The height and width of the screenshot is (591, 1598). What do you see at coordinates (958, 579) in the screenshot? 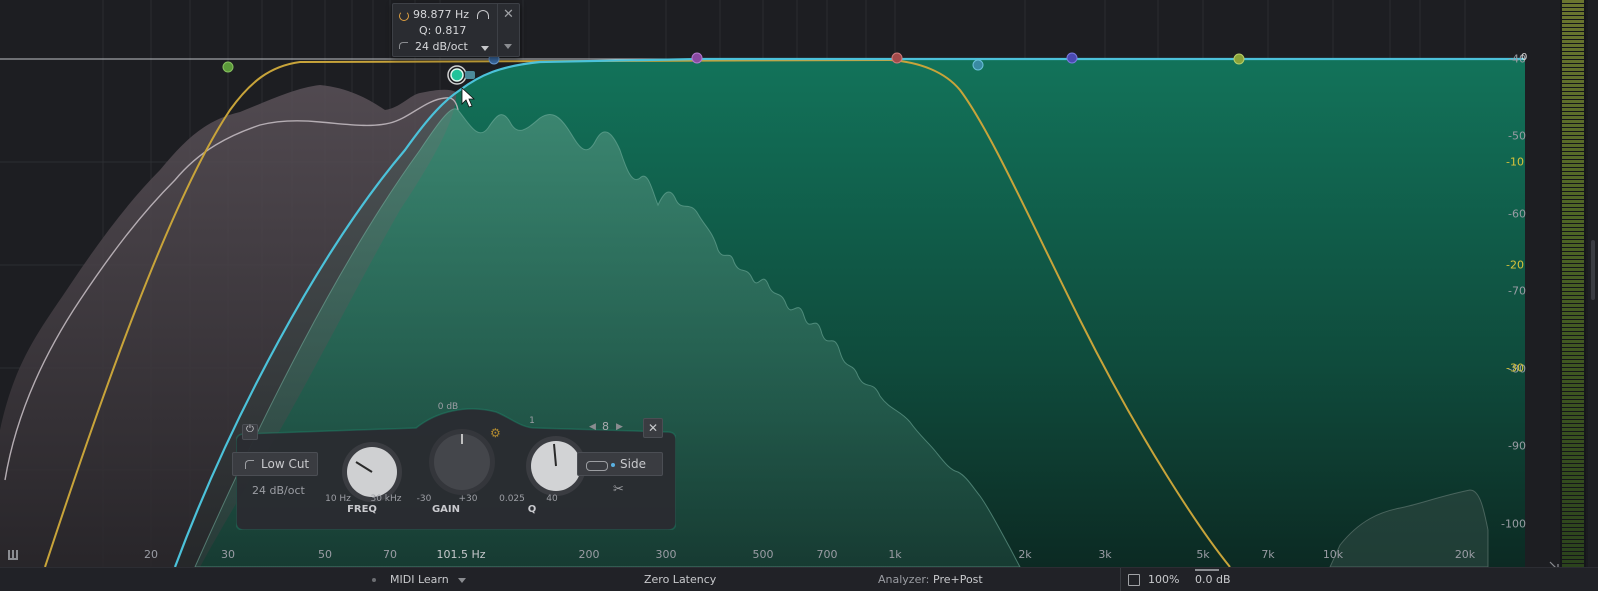
I see `analyzer-mode-button: Pre+Post` at bounding box center [958, 579].